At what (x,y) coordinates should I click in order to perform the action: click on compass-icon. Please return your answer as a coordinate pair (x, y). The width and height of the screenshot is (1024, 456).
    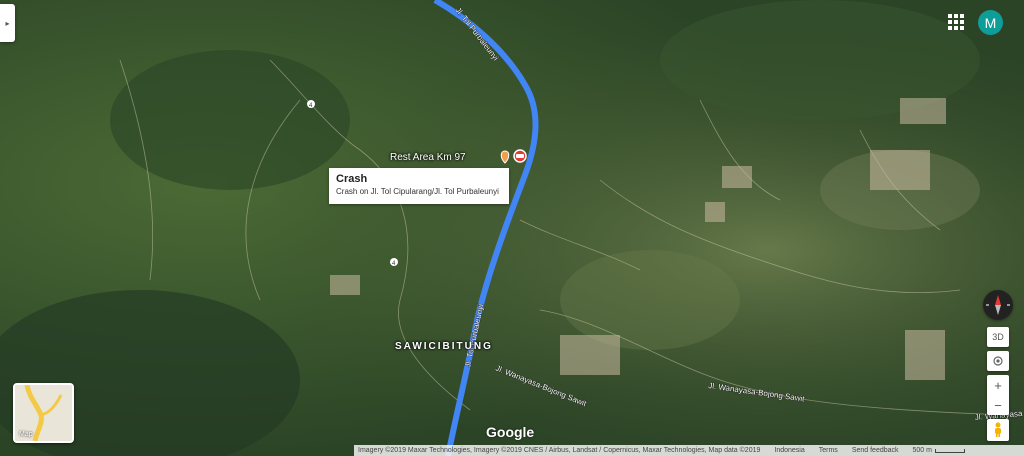
    Looking at the image, I should click on (998, 305).